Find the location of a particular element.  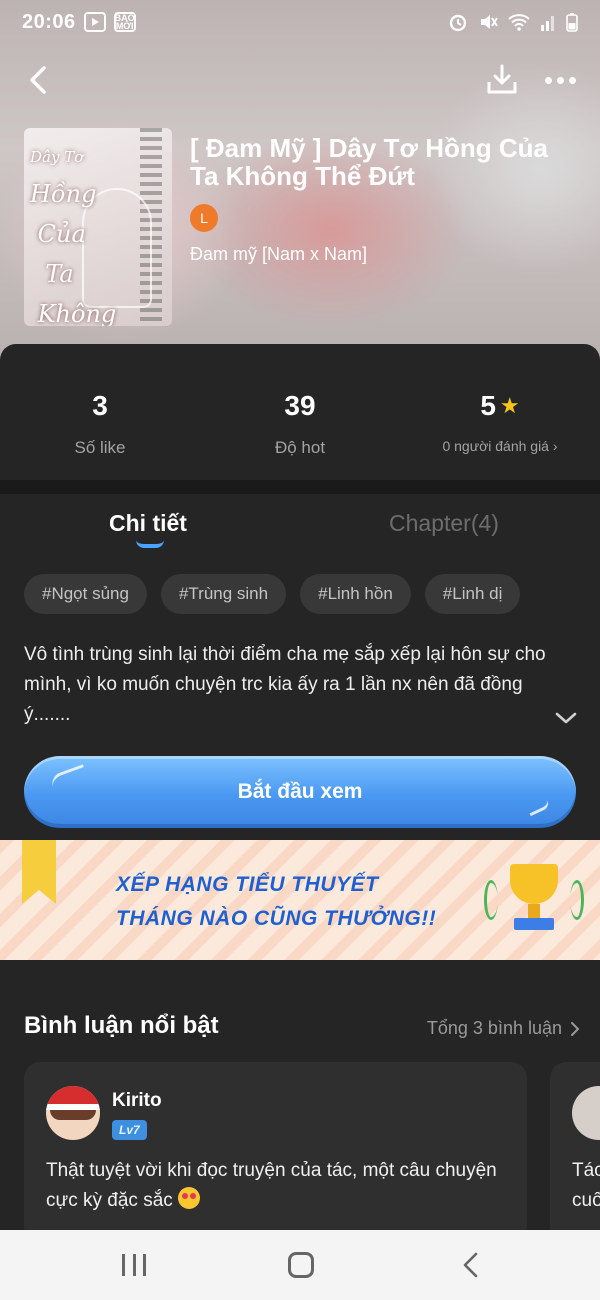

comments-title: Bình luận nổi bật is located at coordinates (121, 1025).